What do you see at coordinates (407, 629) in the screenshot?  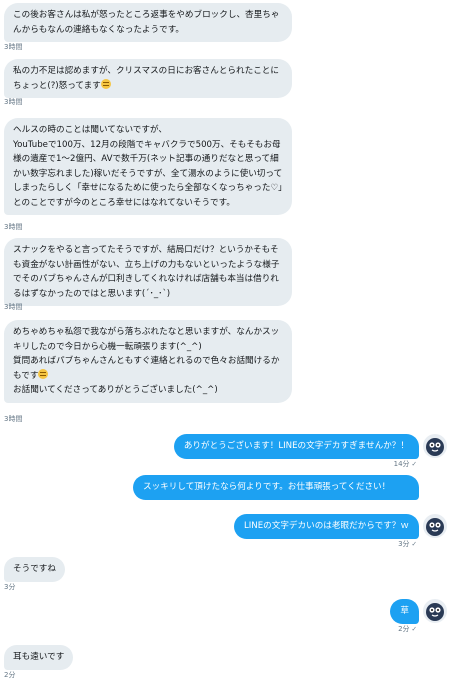 I see `message-timestamp: 2分 ✓` at bounding box center [407, 629].